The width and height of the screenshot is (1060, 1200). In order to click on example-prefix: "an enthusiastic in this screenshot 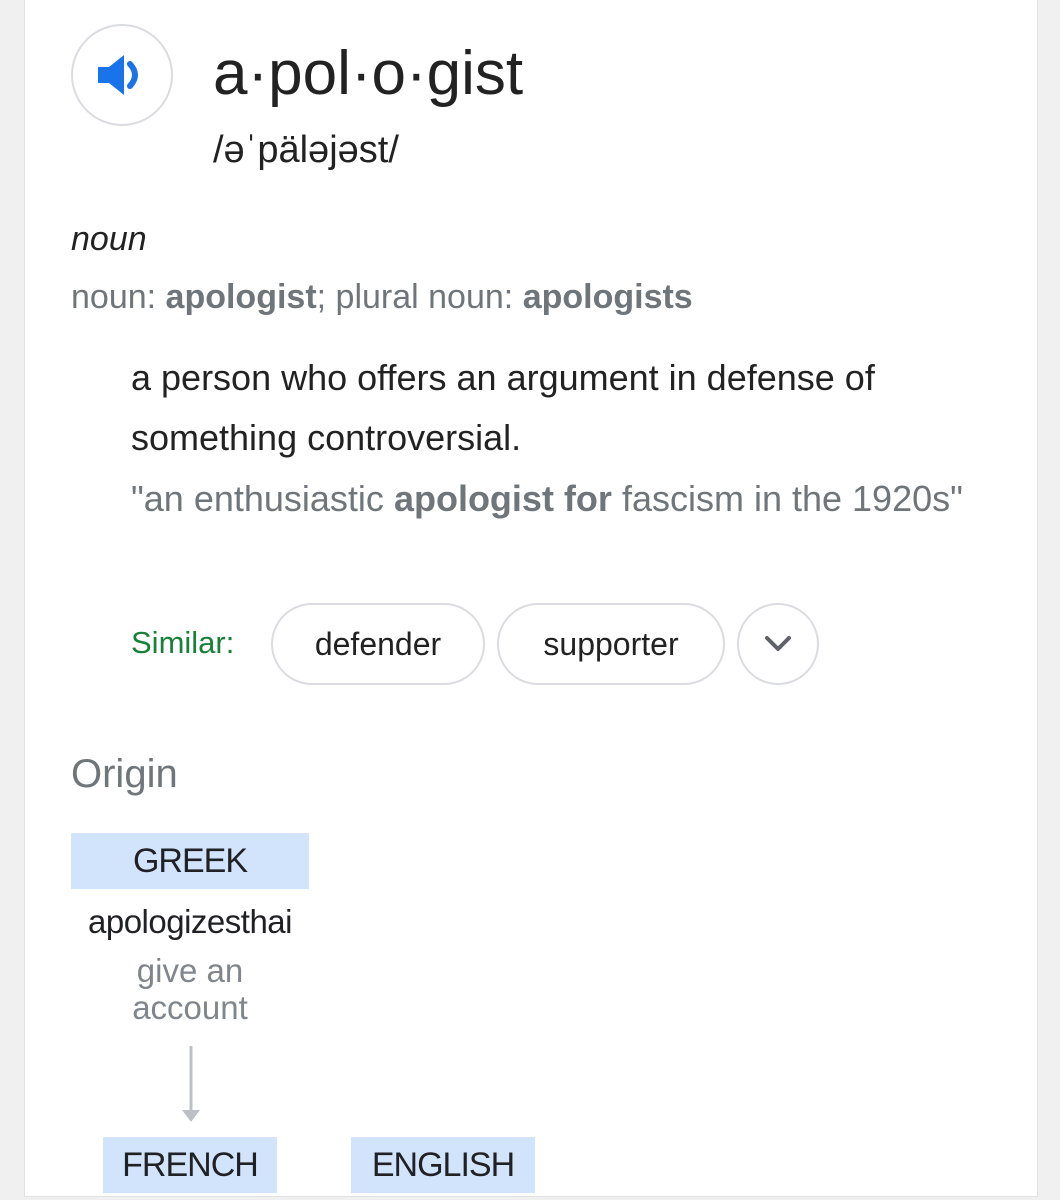, I will do `click(262, 498)`.